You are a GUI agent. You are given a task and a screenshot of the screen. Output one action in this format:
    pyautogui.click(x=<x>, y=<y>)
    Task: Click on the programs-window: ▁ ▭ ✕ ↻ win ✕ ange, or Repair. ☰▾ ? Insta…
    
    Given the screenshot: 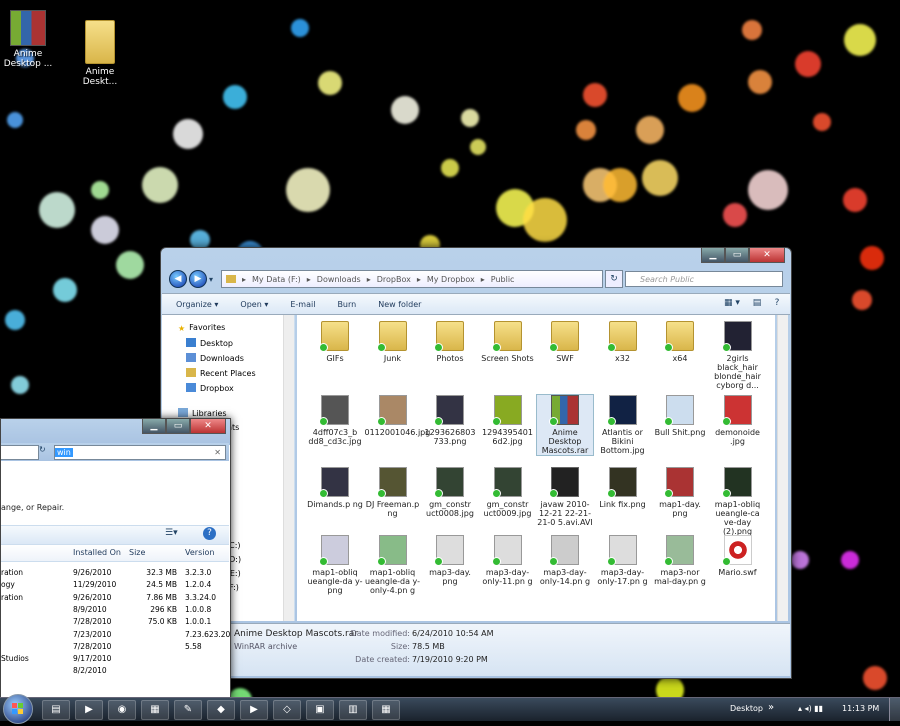 What is the action you would take?
    pyautogui.click(x=115, y=560)
    